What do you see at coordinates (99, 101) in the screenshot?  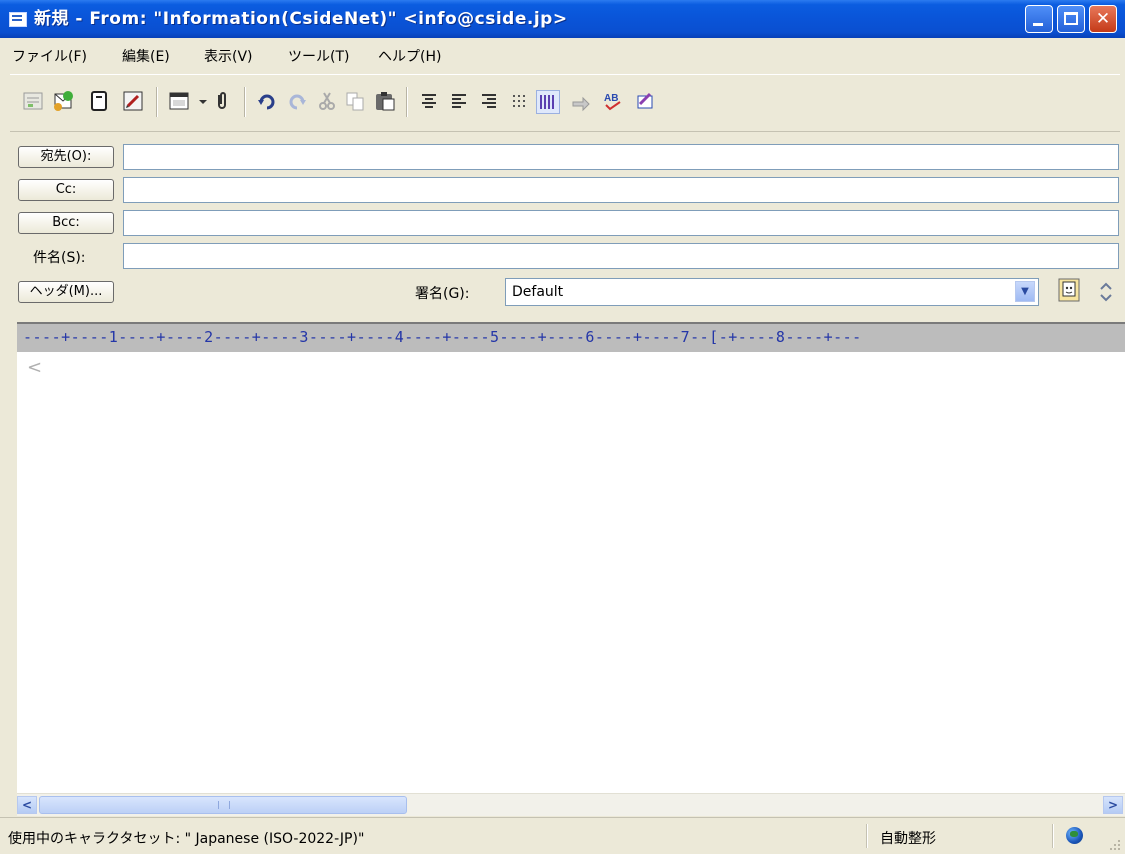 I see `address-book-icon` at bounding box center [99, 101].